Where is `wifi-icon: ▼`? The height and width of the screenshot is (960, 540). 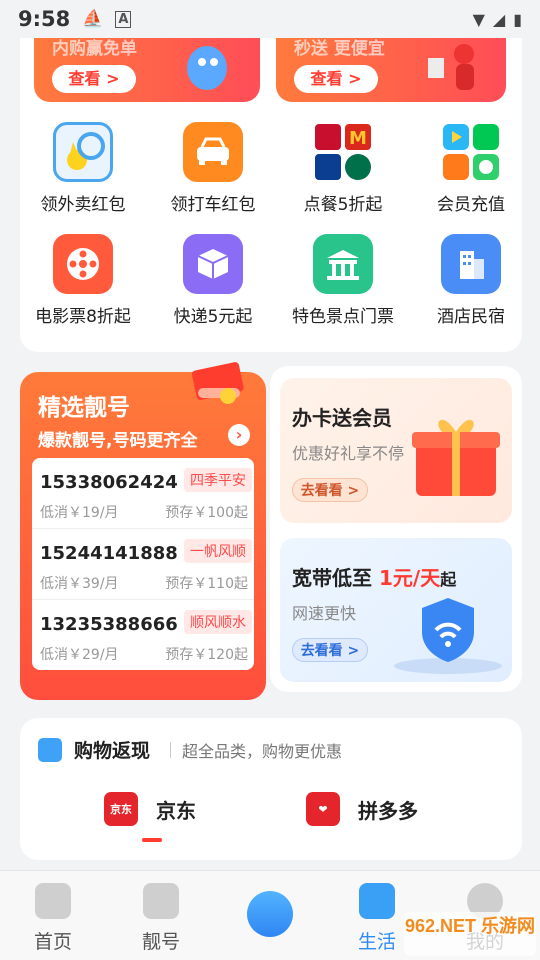
wifi-icon: ▼ is located at coordinates (478, 19).